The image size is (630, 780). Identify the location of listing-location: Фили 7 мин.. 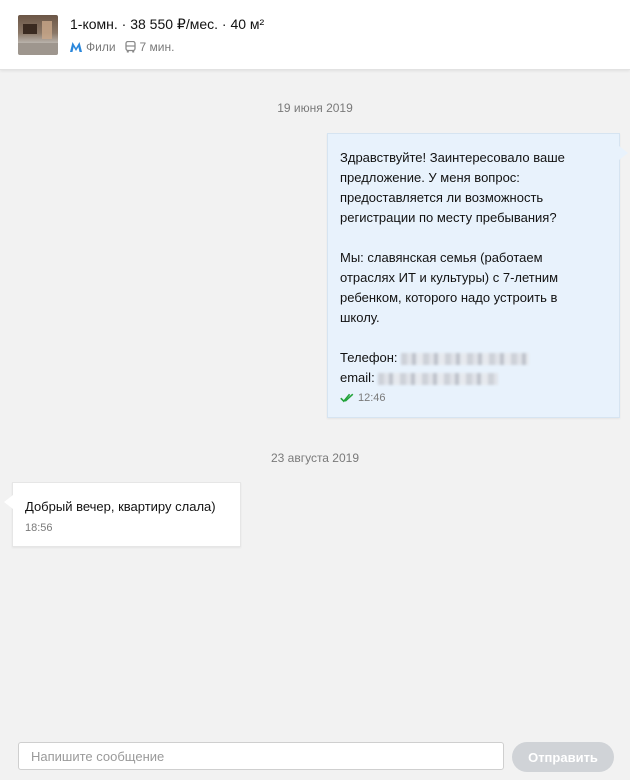
(122, 47).